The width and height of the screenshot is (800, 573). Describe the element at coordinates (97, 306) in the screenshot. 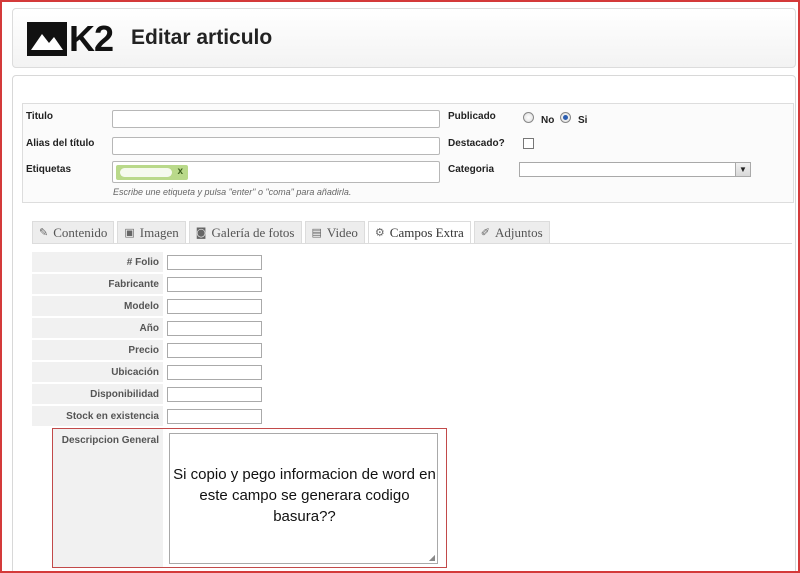

I see `field-label: Modelo` at that location.